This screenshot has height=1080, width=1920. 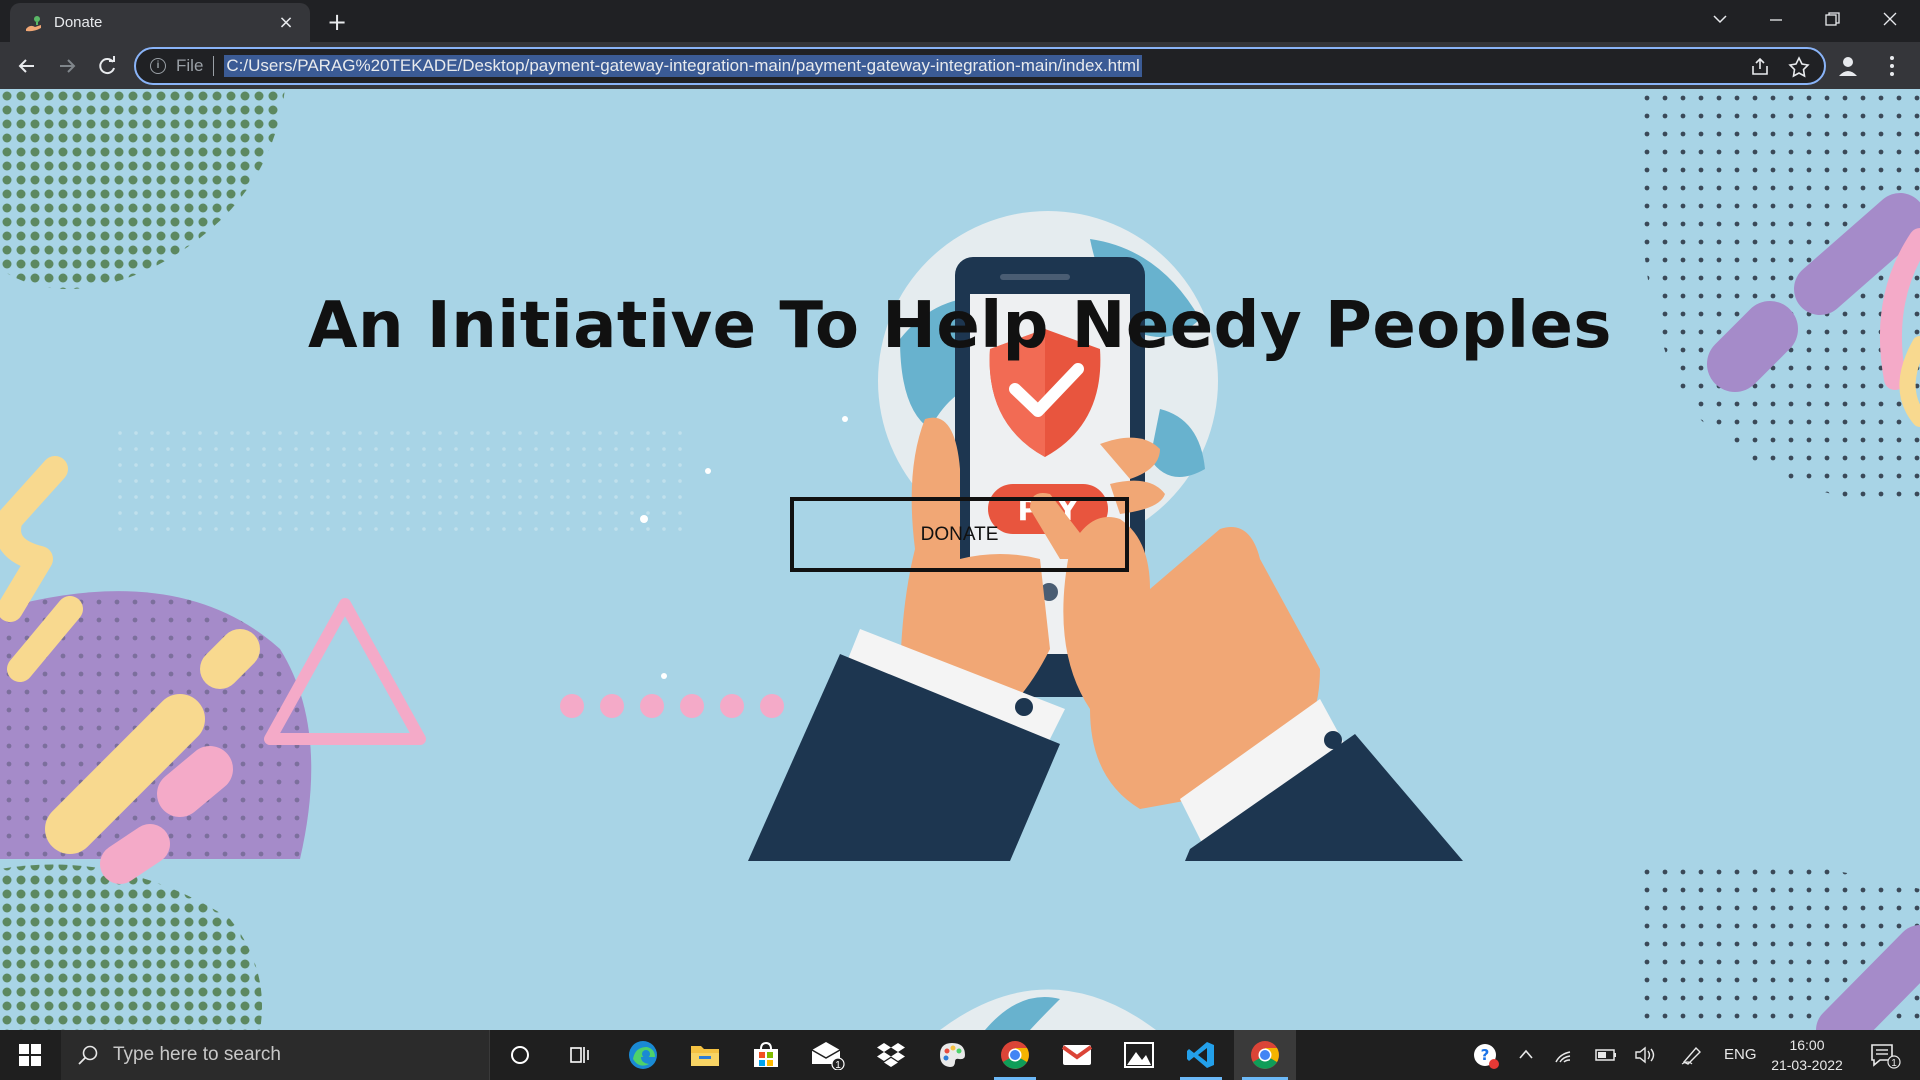 I want to click on help-icon: ?, so click(x=1486, y=1056).